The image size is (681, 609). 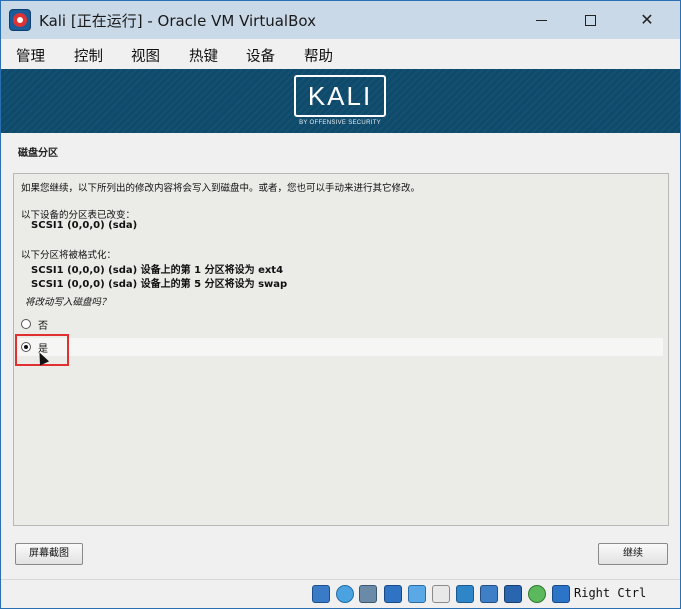 What do you see at coordinates (78, 215) in the screenshot?
I see `partition-tables-label: 以下设备的分区表已改变：` at bounding box center [78, 215].